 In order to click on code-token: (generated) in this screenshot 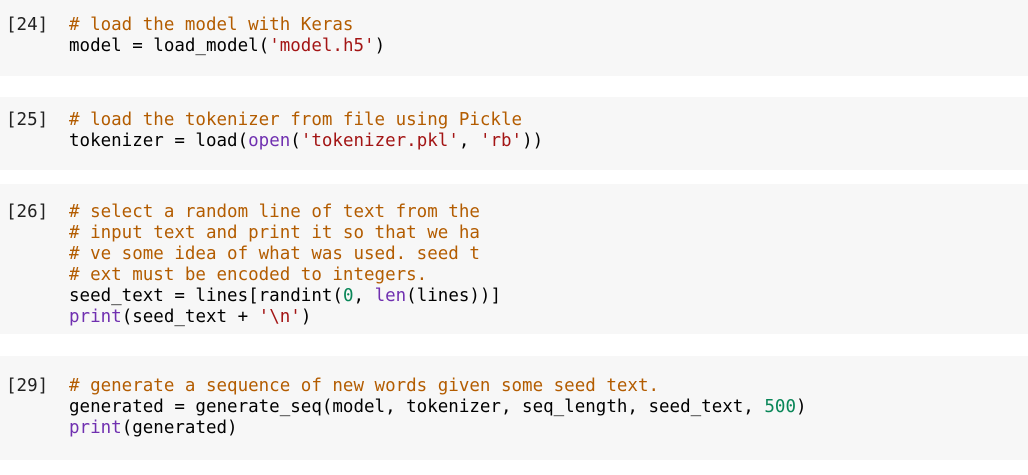, I will do `click(179, 428)`.